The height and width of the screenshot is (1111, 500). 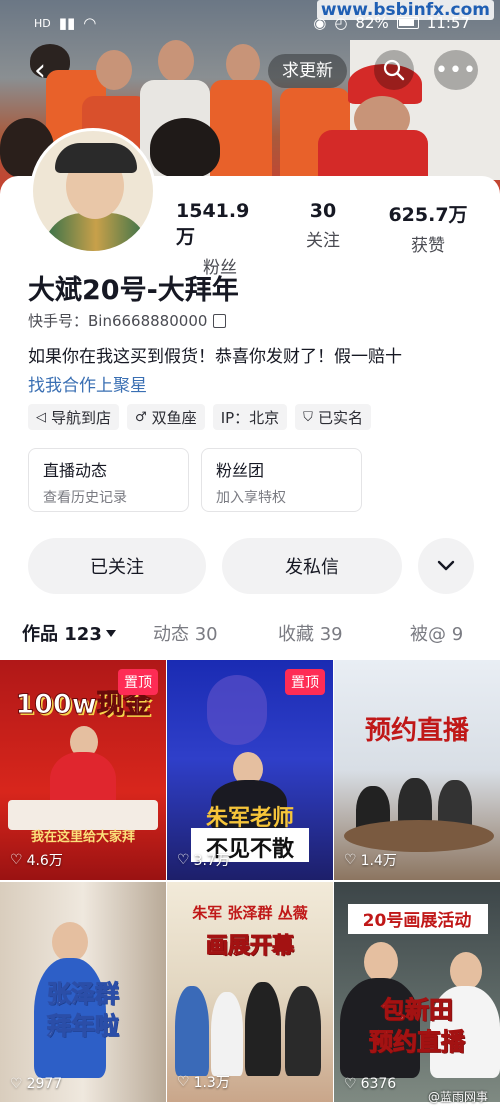 I want to click on tag-label: 导航到店, so click(x=81, y=417).